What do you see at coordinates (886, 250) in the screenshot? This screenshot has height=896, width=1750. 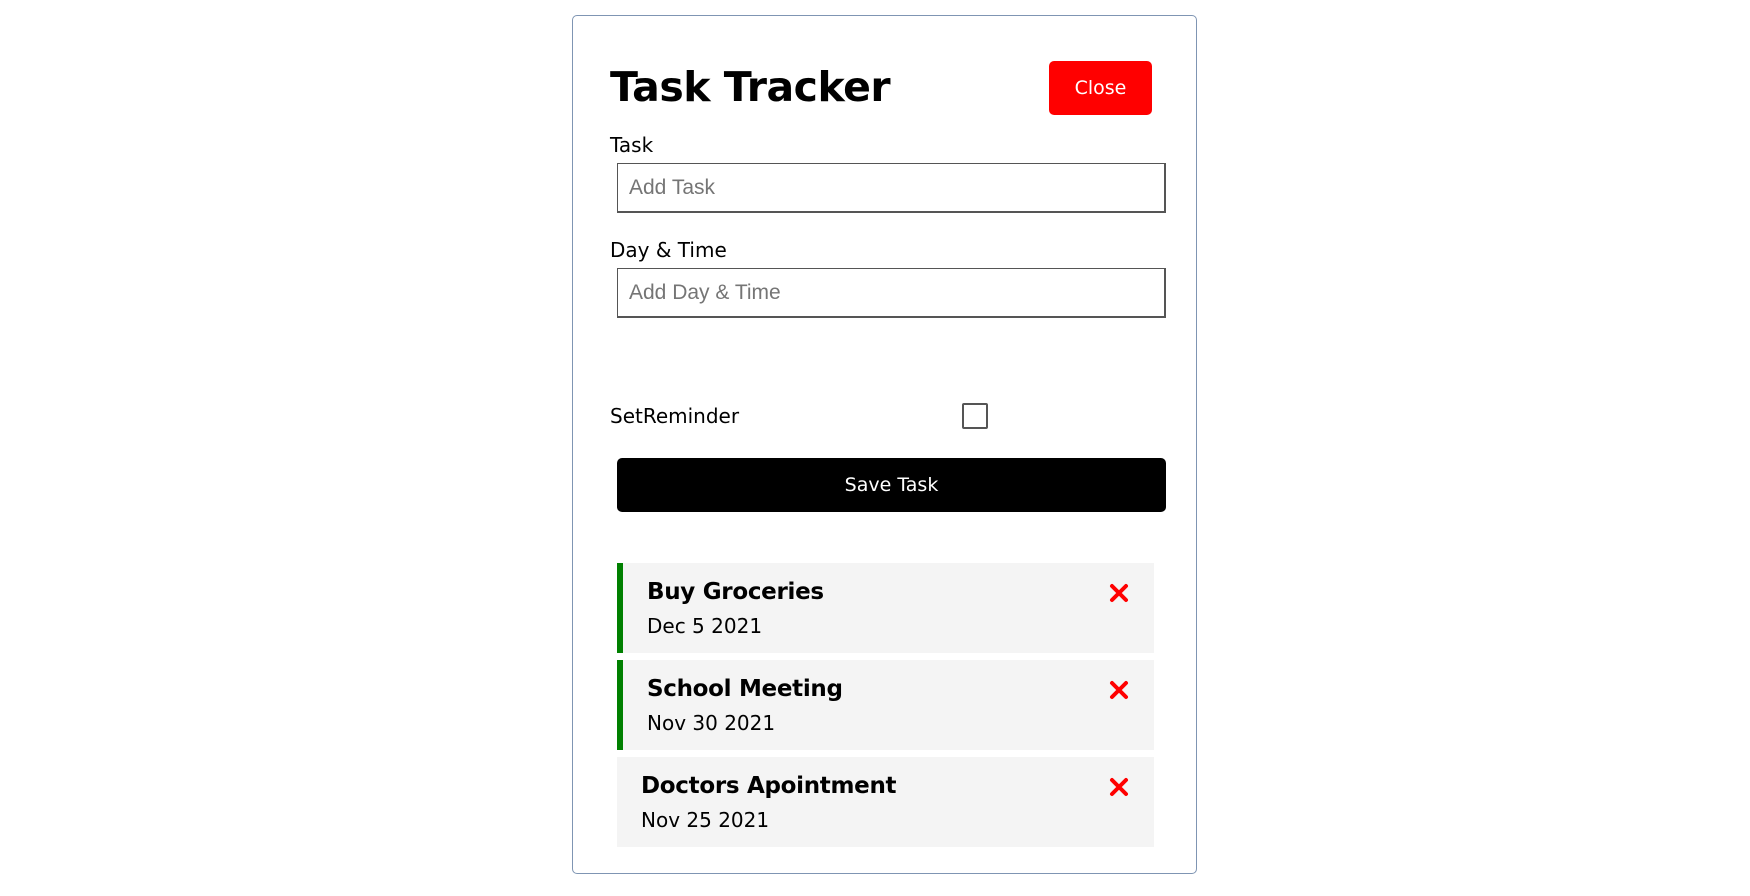 I see `day-field-group: Day & Time` at bounding box center [886, 250].